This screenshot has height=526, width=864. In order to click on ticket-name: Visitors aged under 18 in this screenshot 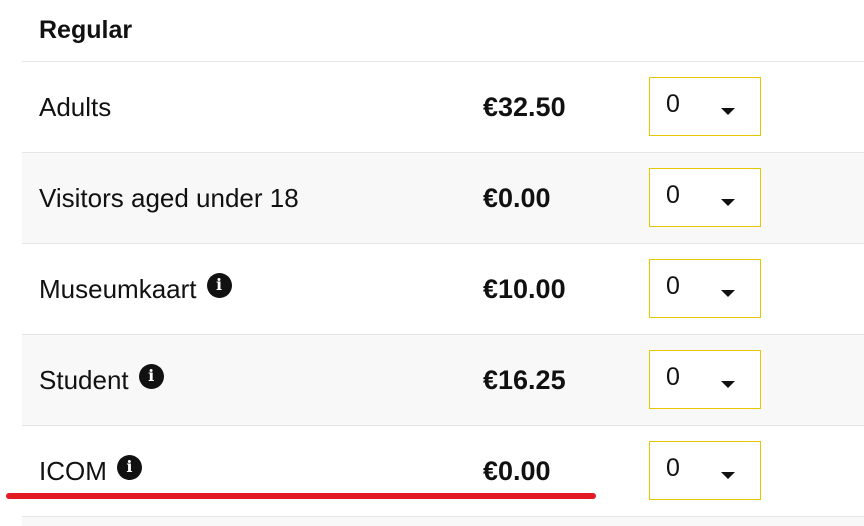, I will do `click(169, 197)`.